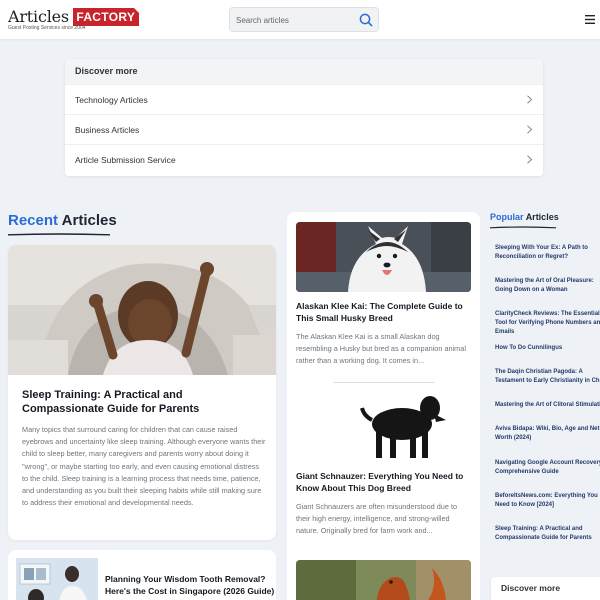  I want to click on discover-item-label: Article Submission Service, so click(125, 159).